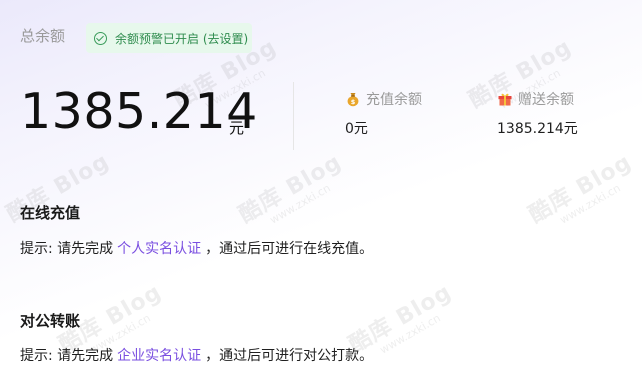 The height and width of the screenshot is (391, 642). What do you see at coordinates (505, 99) in the screenshot?
I see `gift-icon` at bounding box center [505, 99].